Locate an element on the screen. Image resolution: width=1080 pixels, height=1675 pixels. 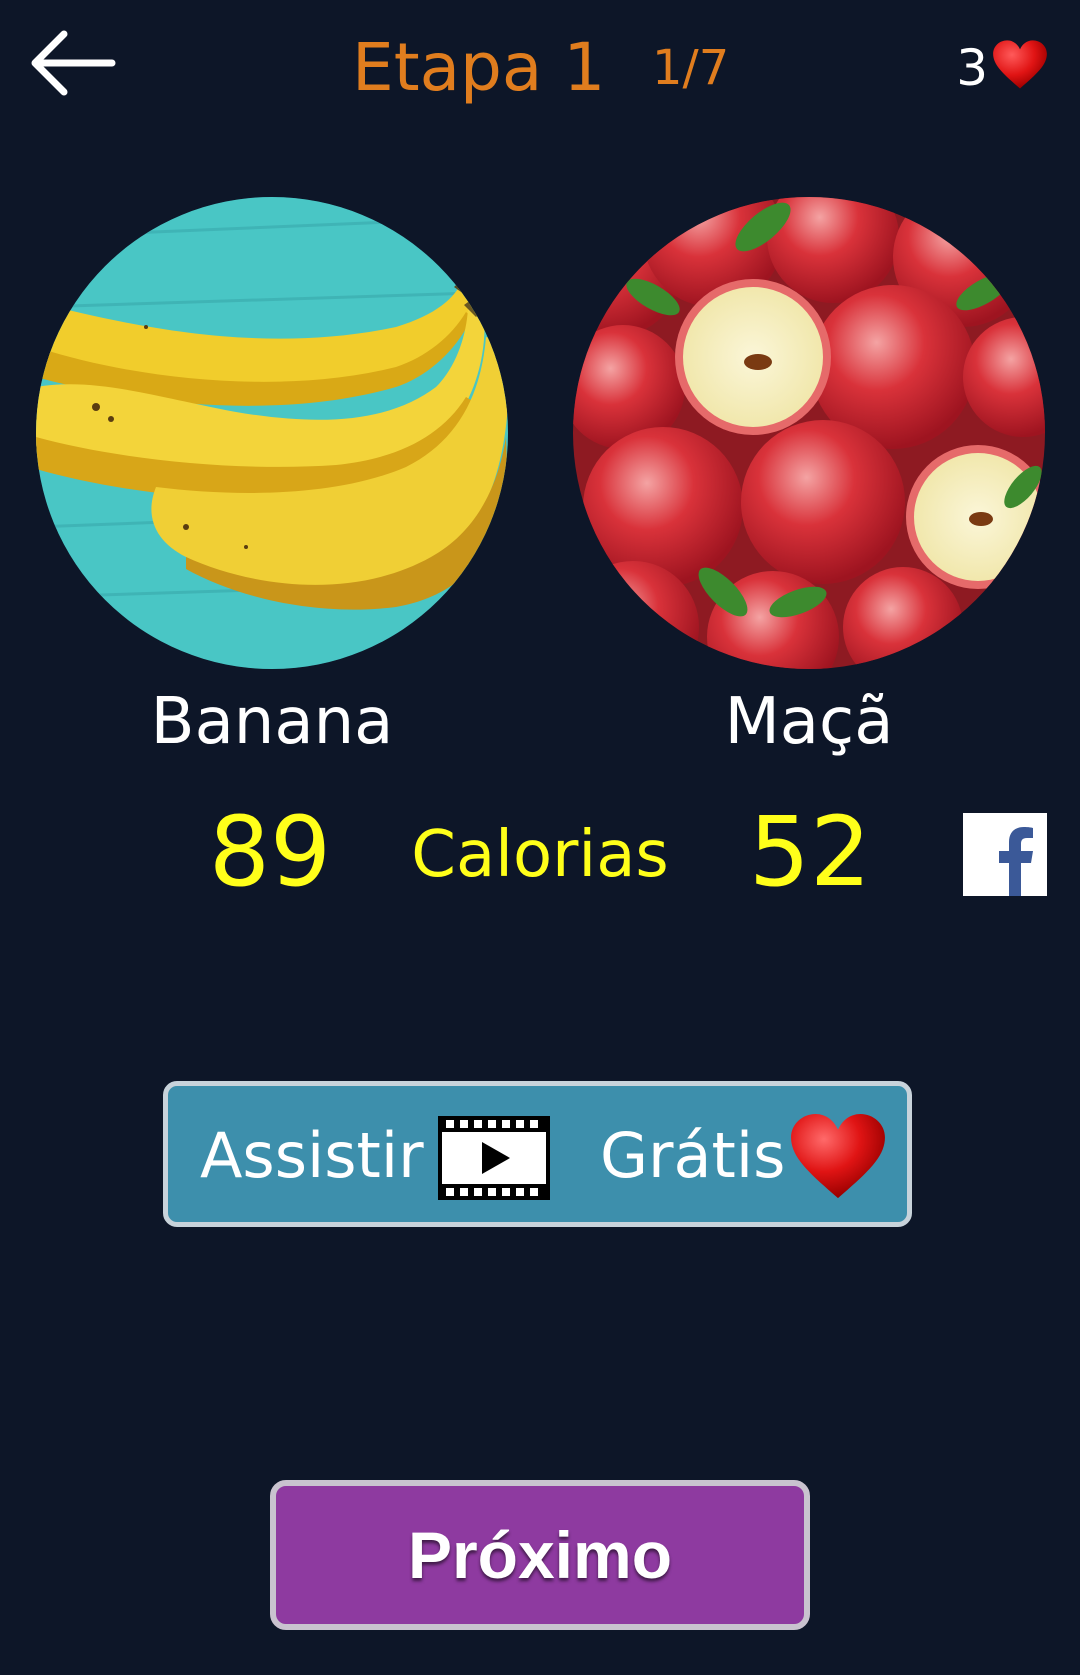
watch-video-free-lives-button: Assistir Grátis is located at coordinates (537, 1154).